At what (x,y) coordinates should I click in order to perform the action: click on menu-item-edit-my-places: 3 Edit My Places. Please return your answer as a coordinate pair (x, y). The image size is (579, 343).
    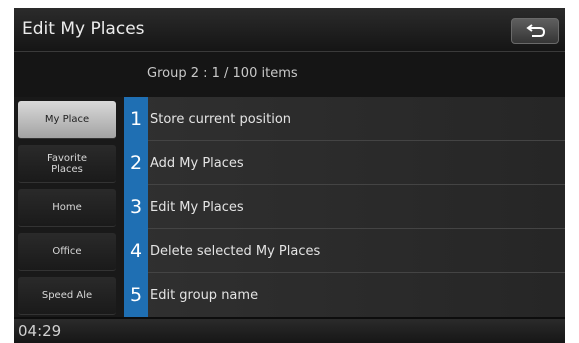
    Looking at the image, I should click on (344, 207).